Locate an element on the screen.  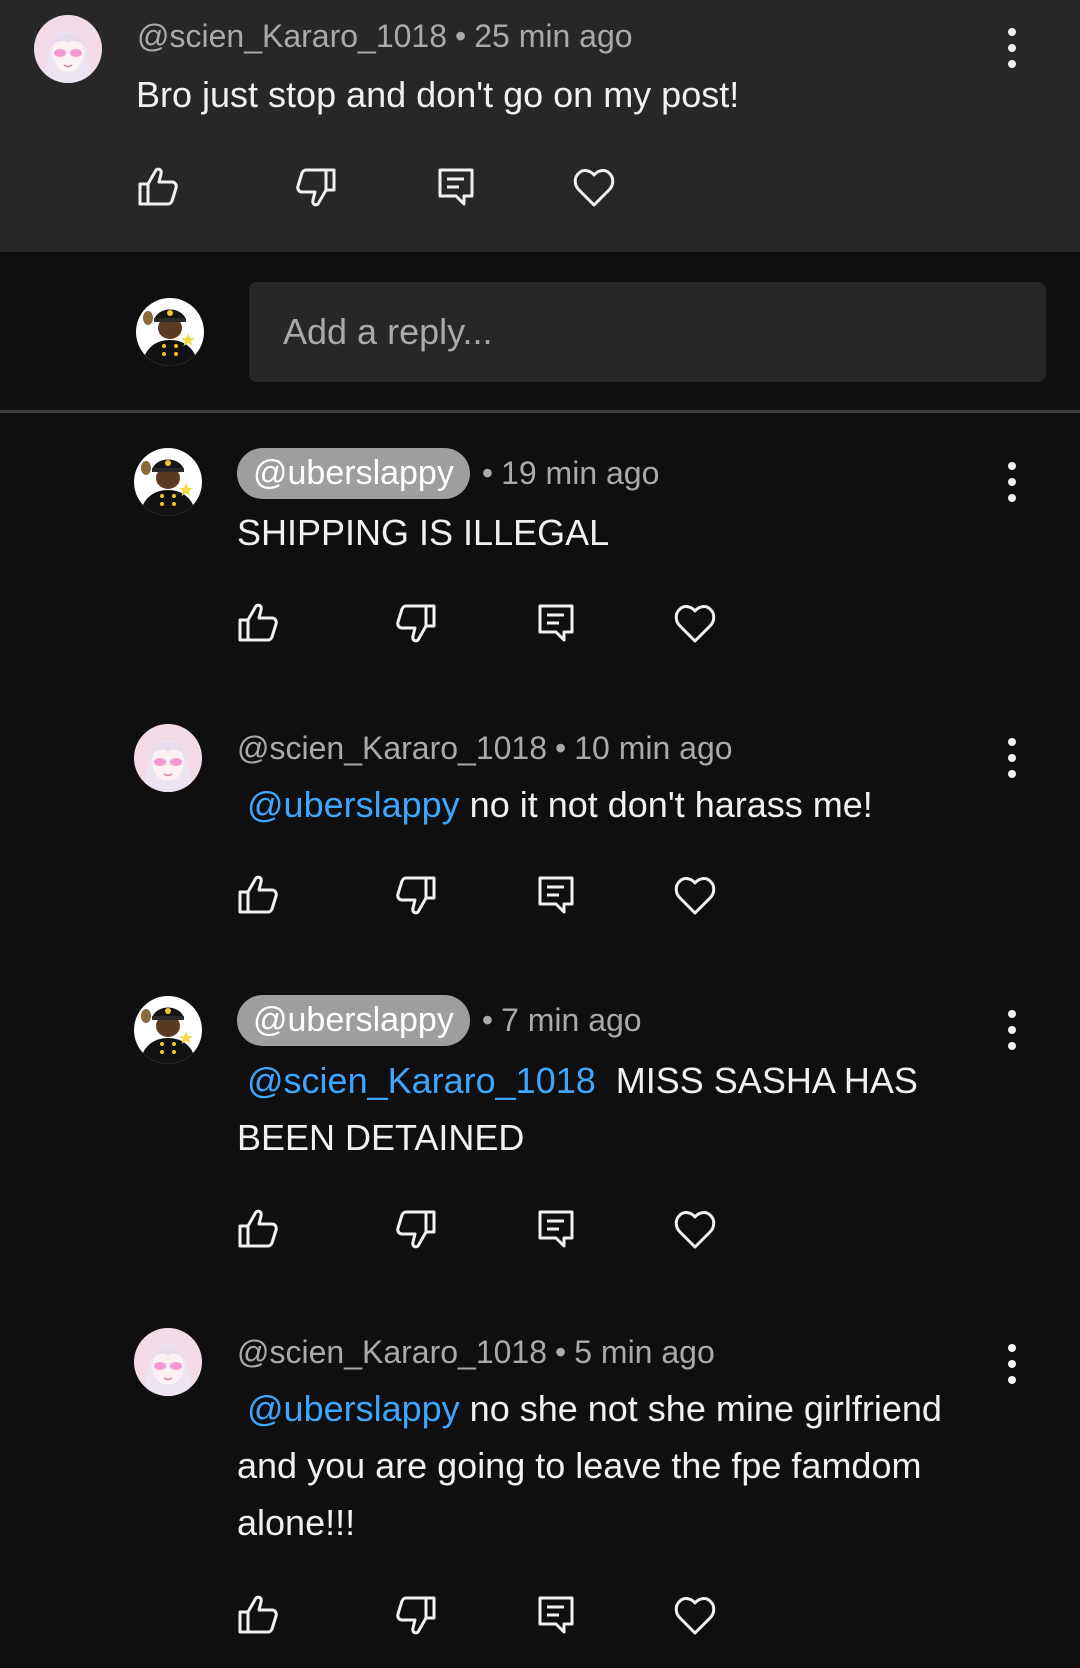
comment-text: Bro just stop and don't go on my post! is located at coordinates (526, 94).